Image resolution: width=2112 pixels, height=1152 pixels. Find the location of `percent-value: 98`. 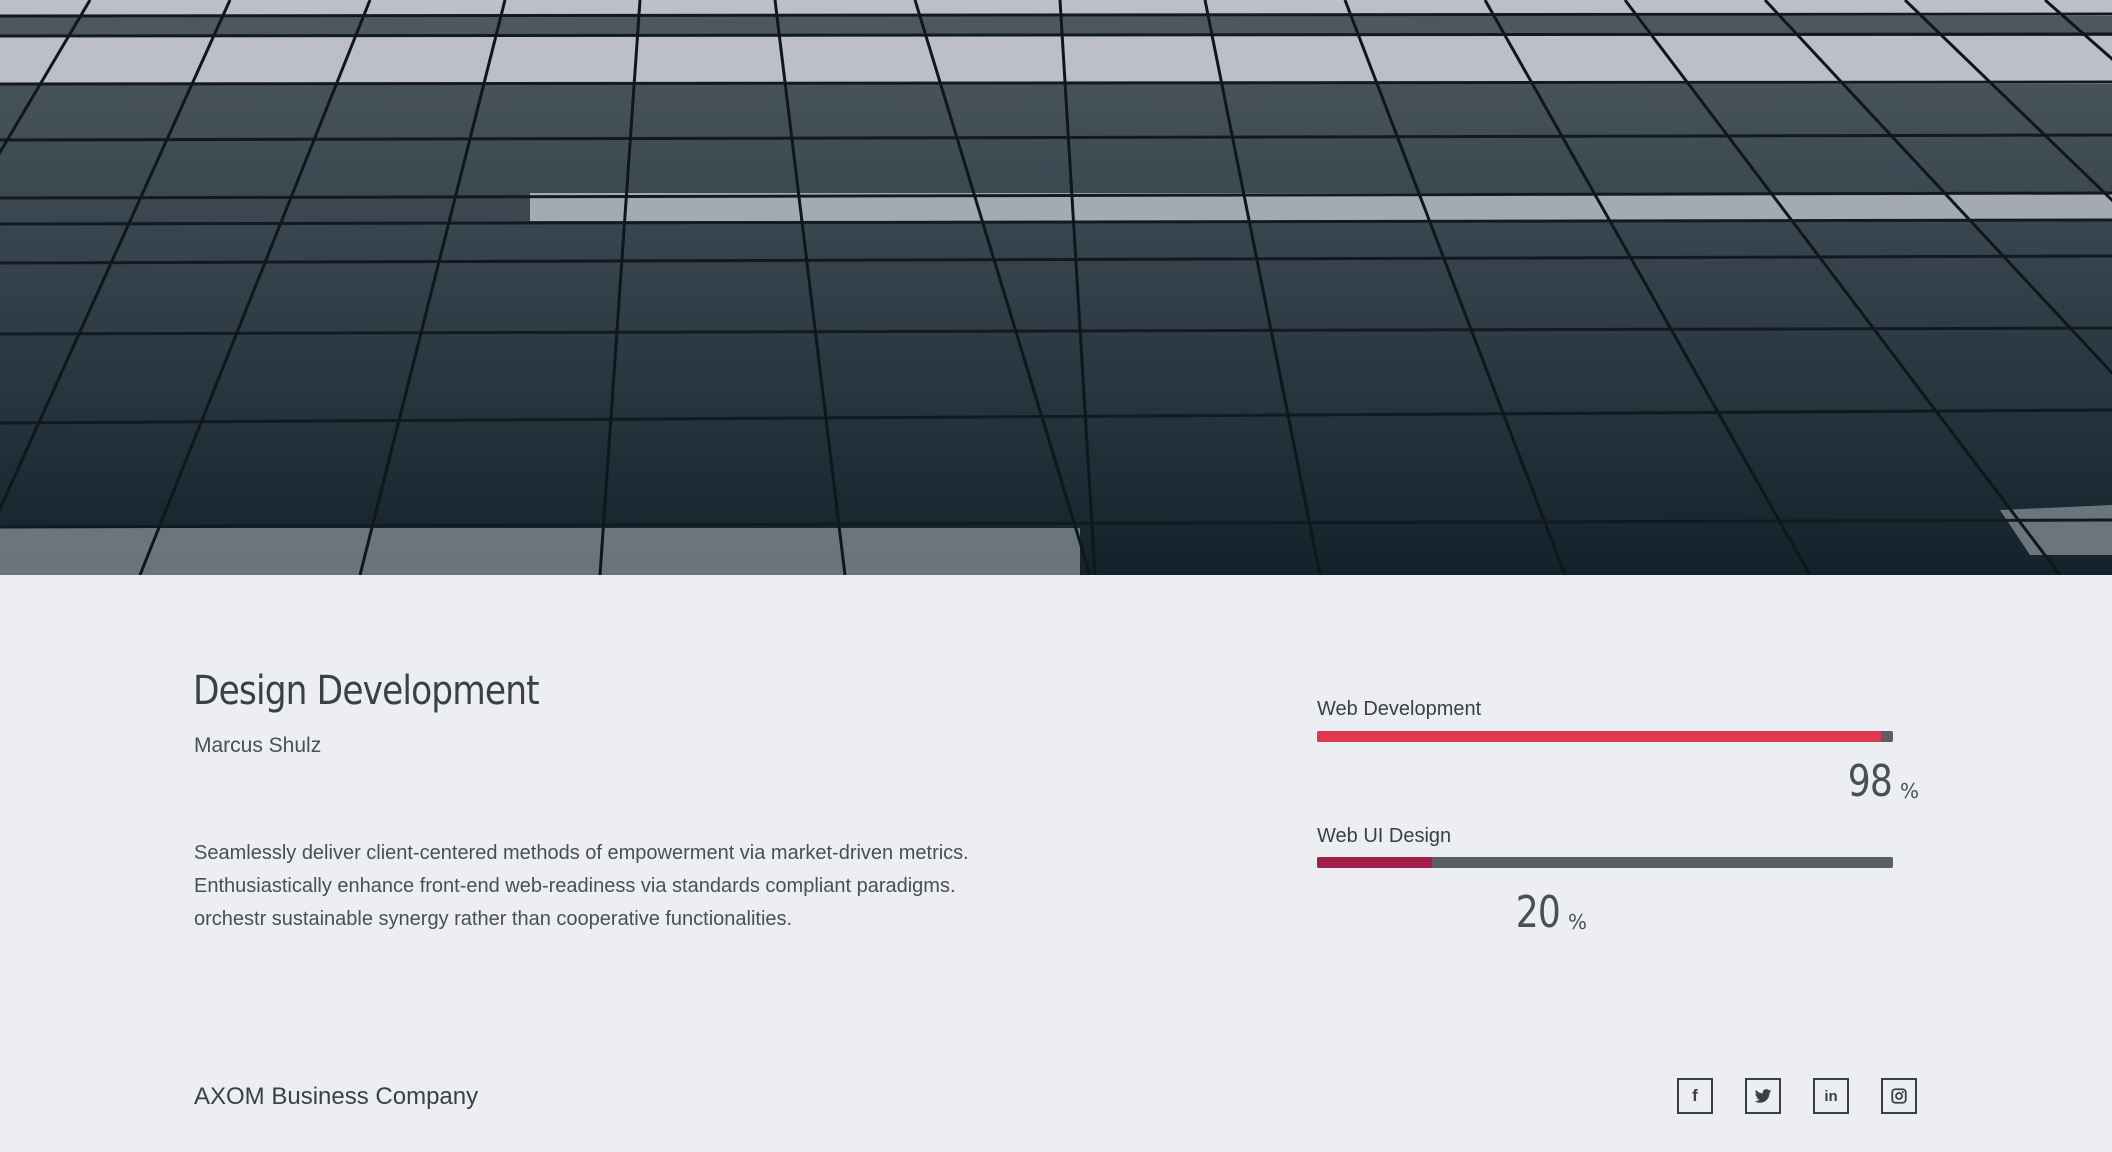

percent-value: 98 is located at coordinates (1870, 781).